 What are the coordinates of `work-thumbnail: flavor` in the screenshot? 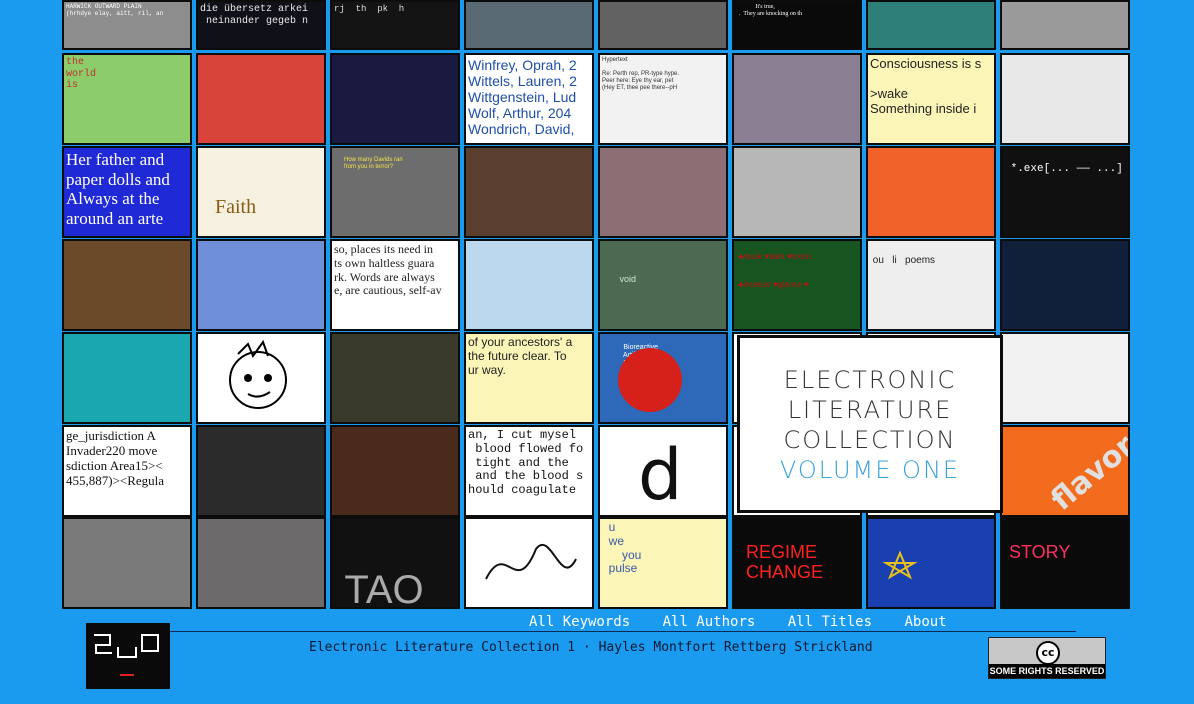 It's located at (1065, 471).